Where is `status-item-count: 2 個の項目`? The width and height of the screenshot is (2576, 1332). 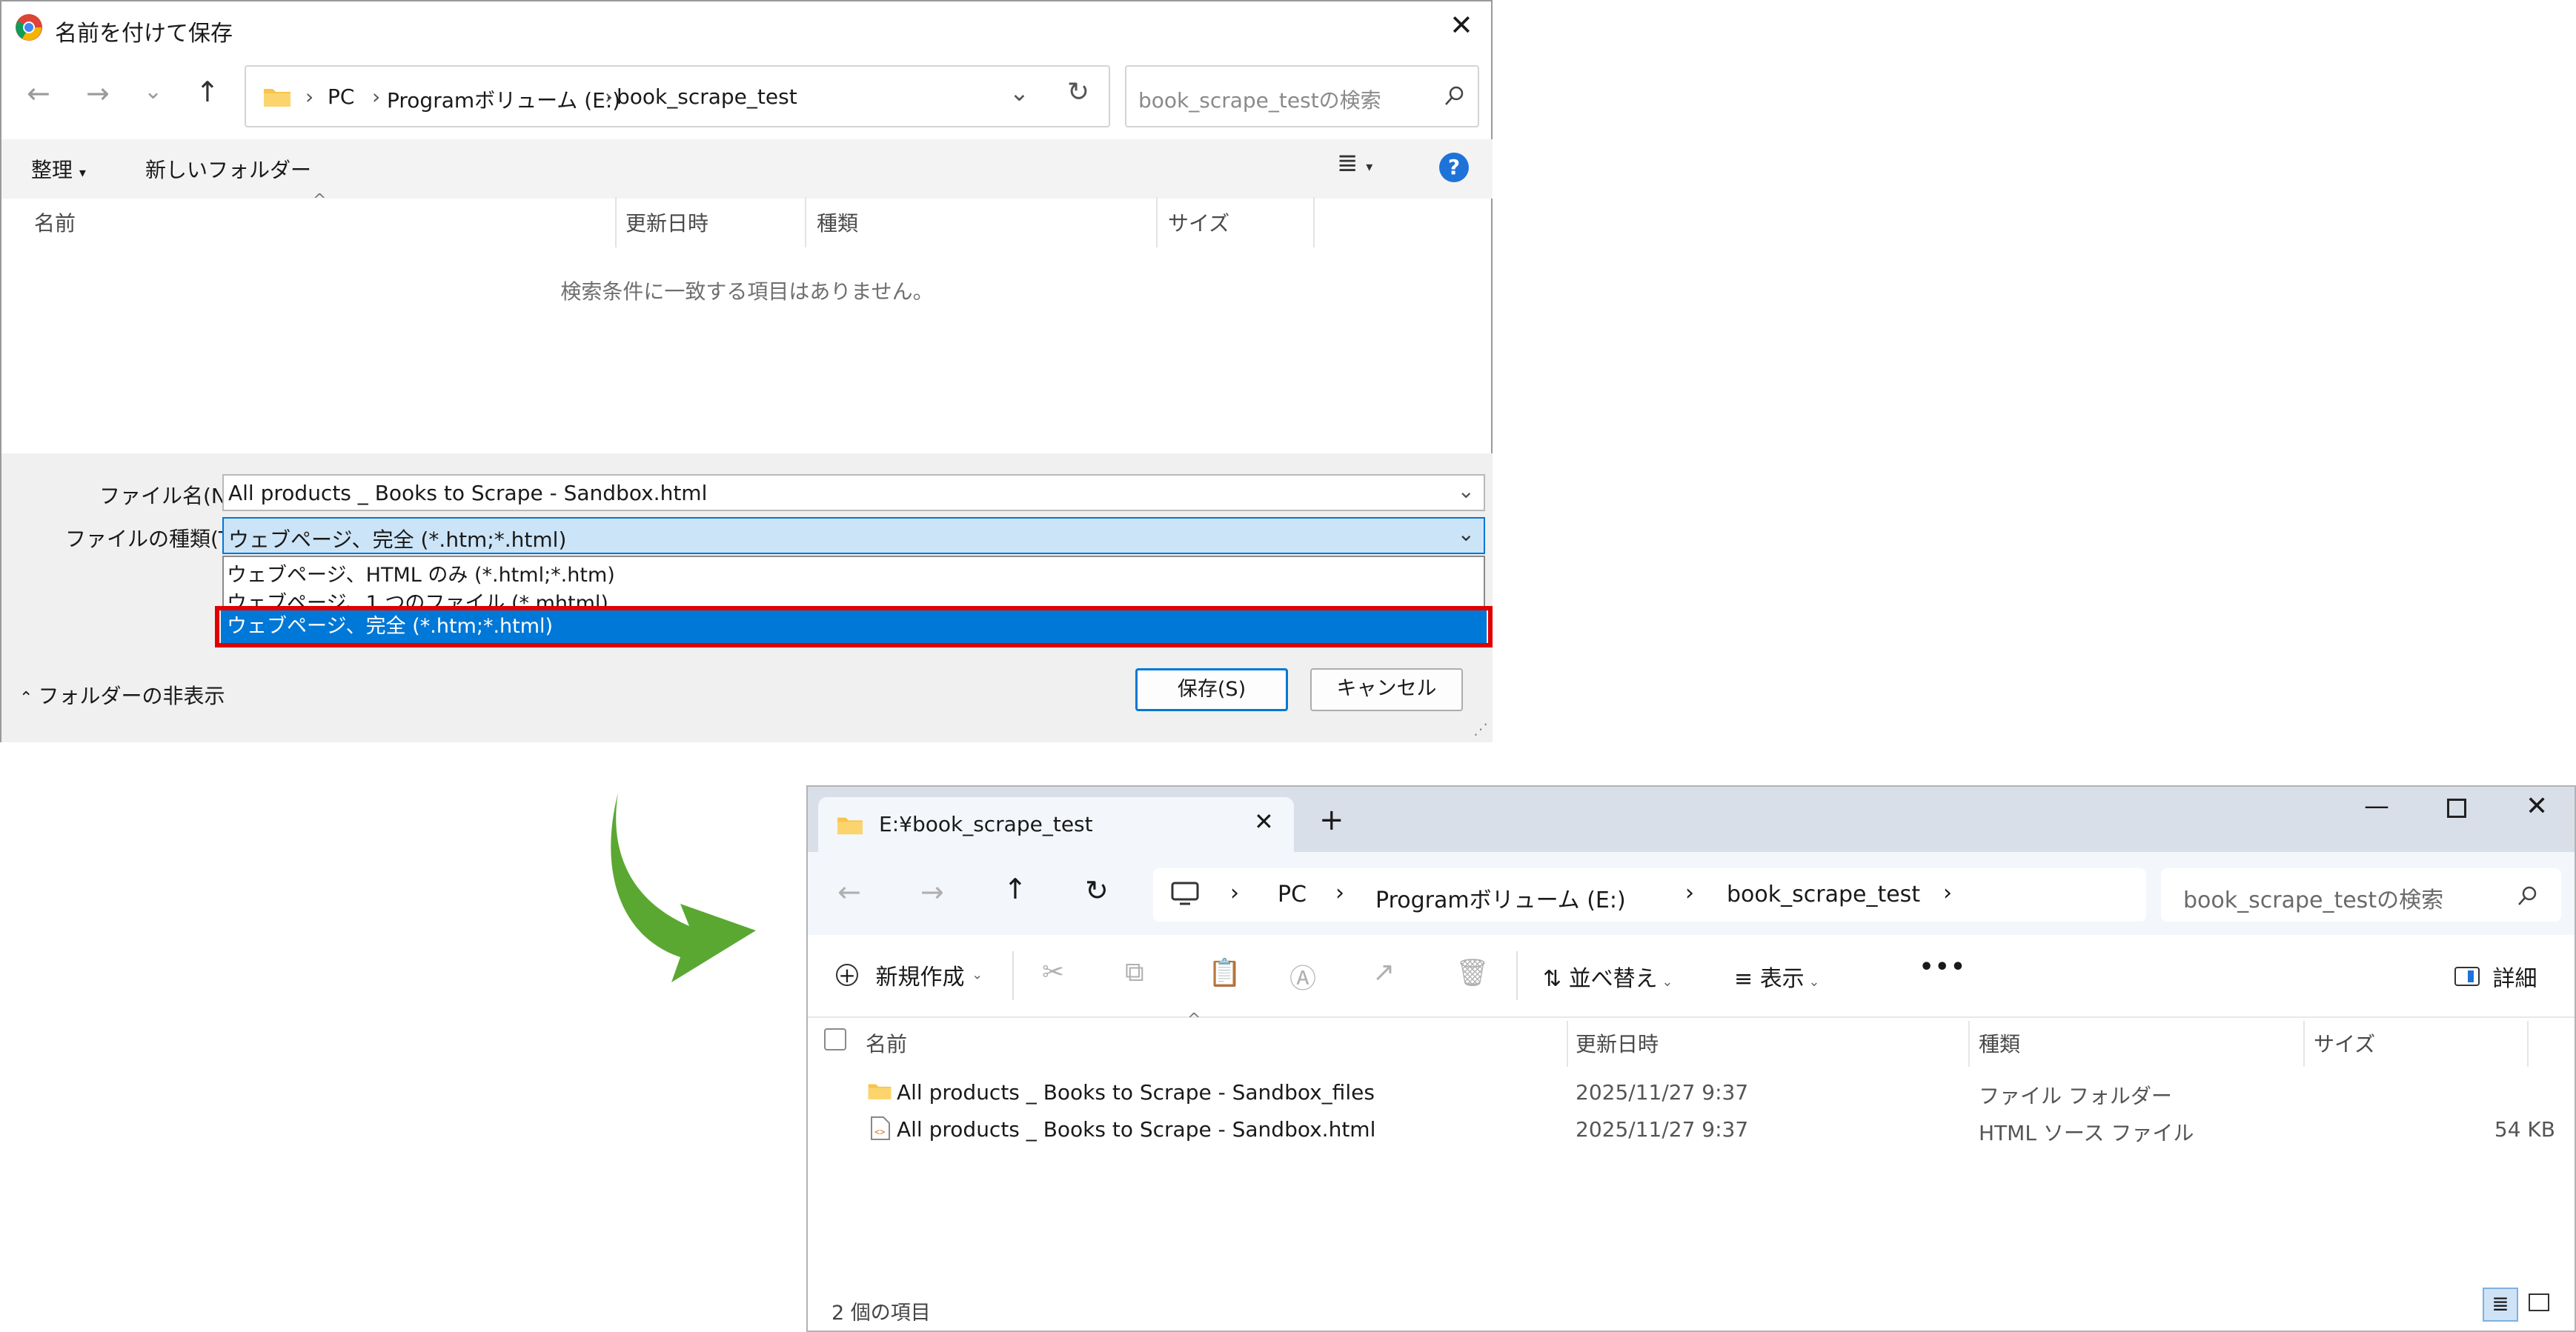
status-item-count: 2 個の項目 is located at coordinates (881, 1313).